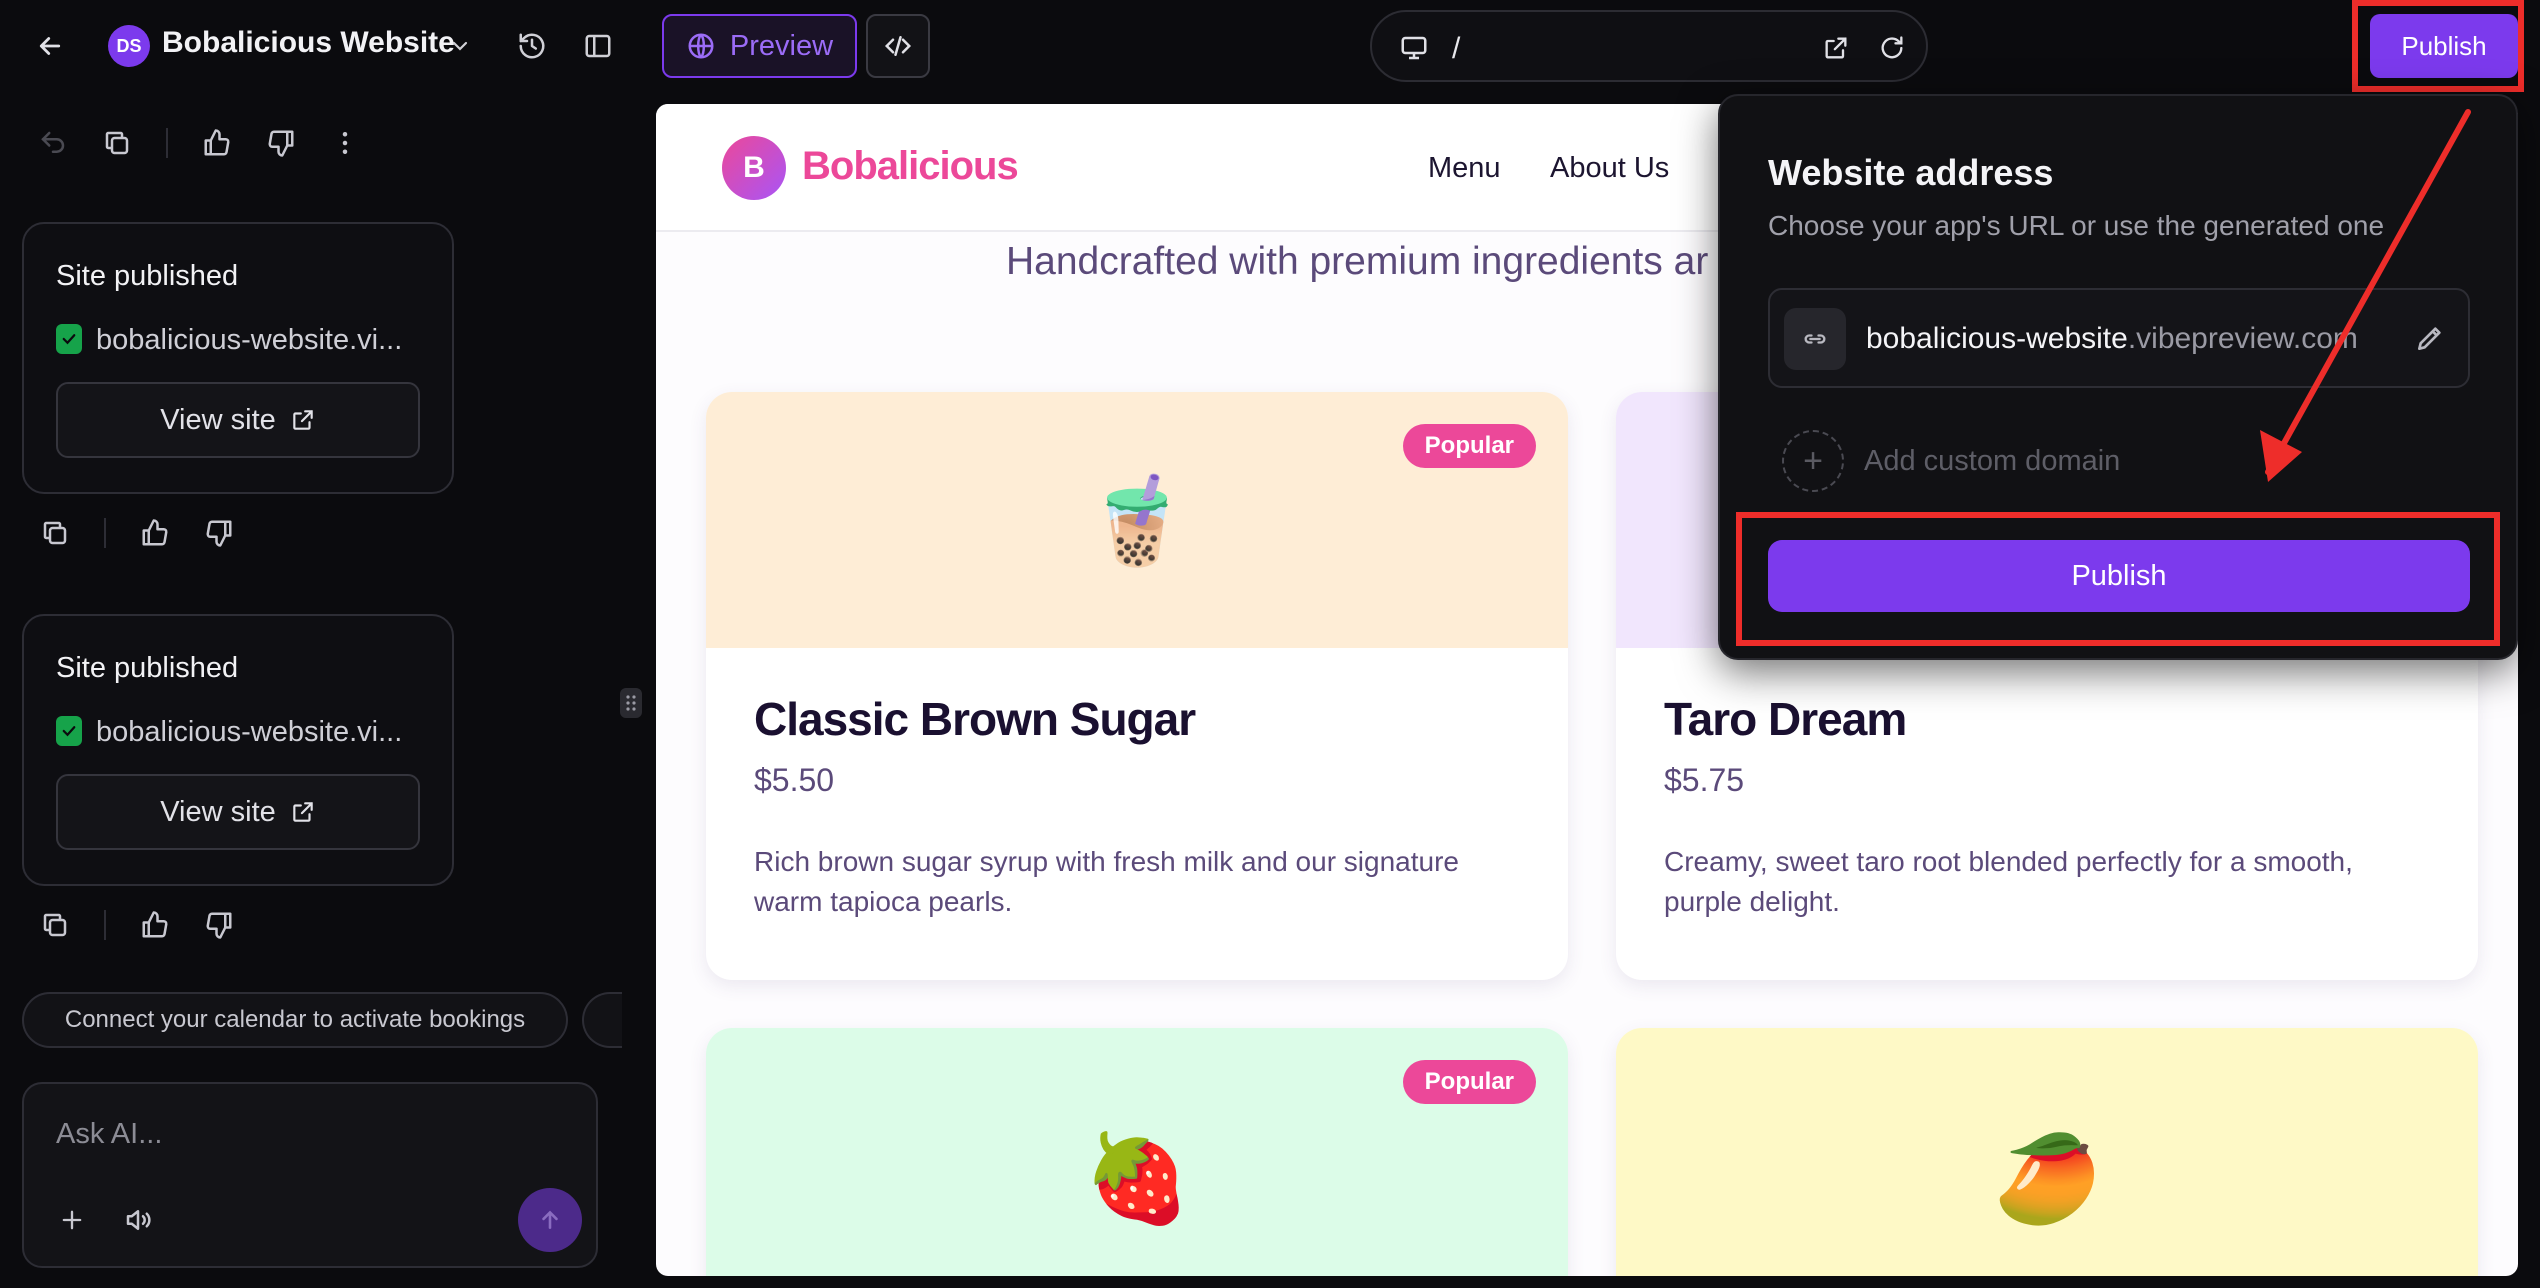 The height and width of the screenshot is (1288, 2540). I want to click on site-brand: Bobalicious, so click(910, 166).